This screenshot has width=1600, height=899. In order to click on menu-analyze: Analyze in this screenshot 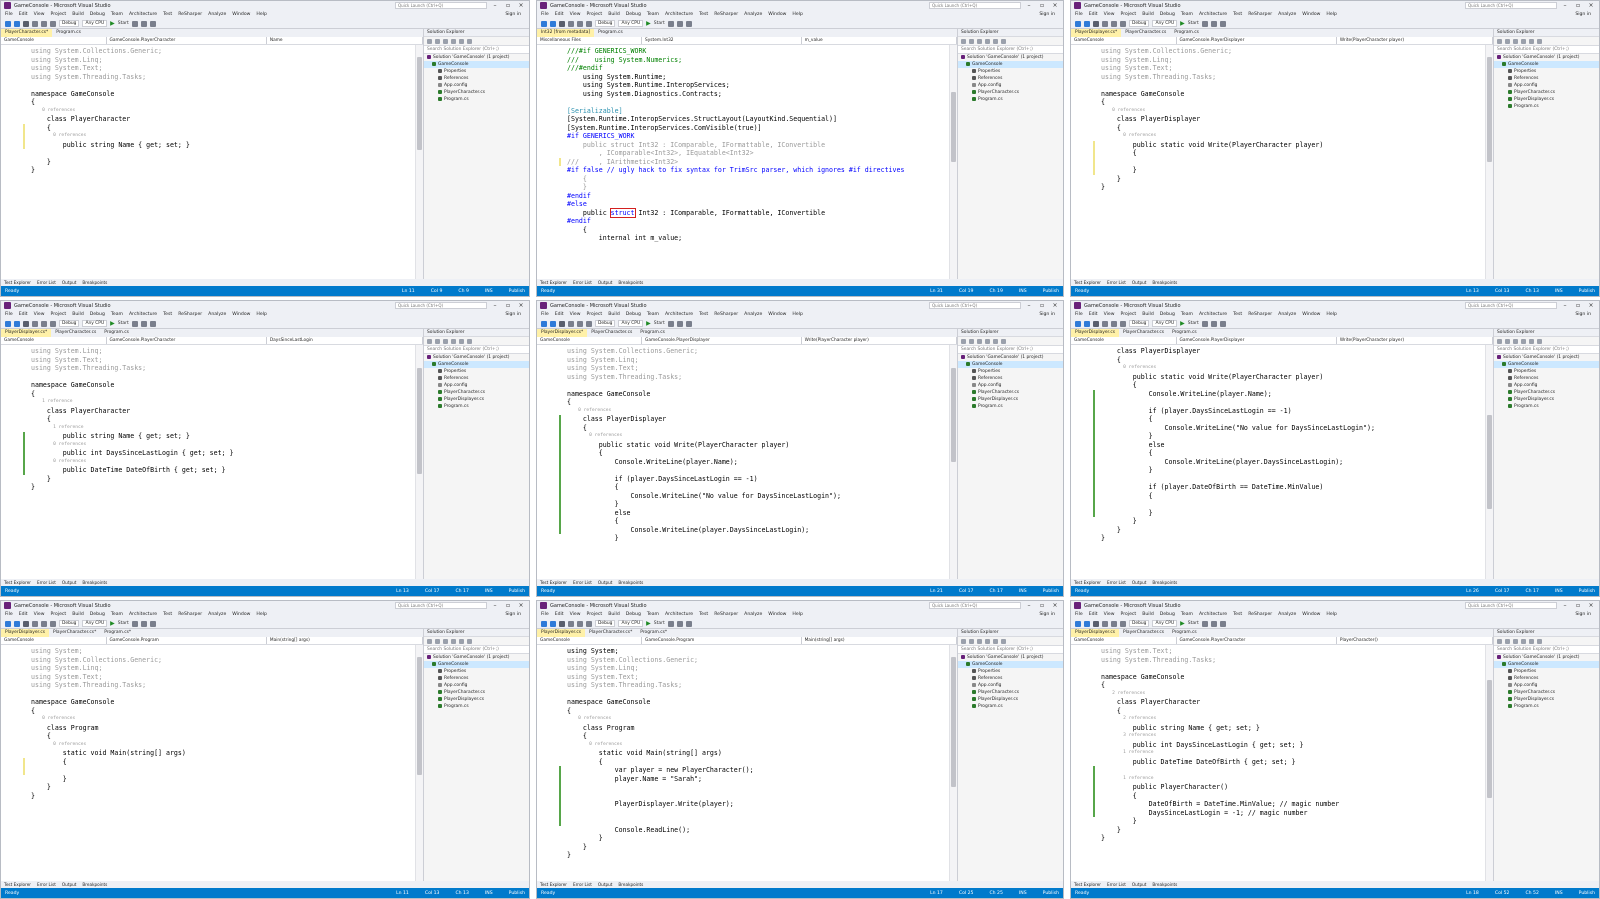, I will do `click(1287, 314)`.